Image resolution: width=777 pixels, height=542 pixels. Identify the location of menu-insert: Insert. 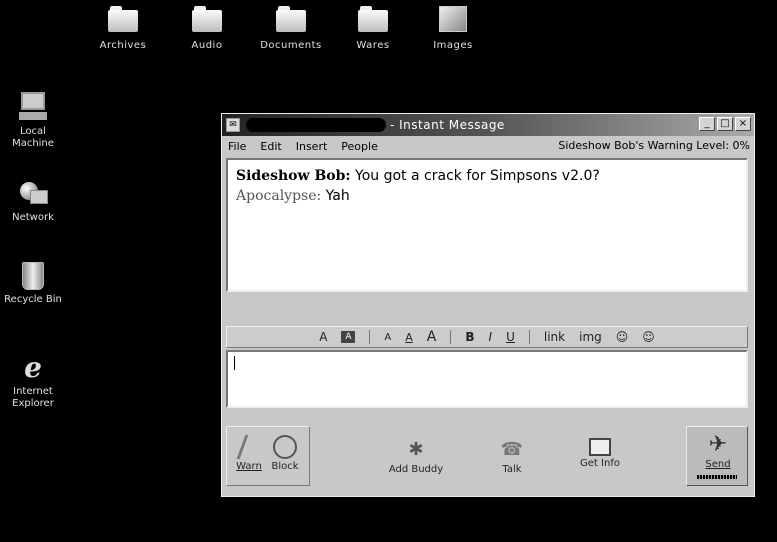
(312, 146).